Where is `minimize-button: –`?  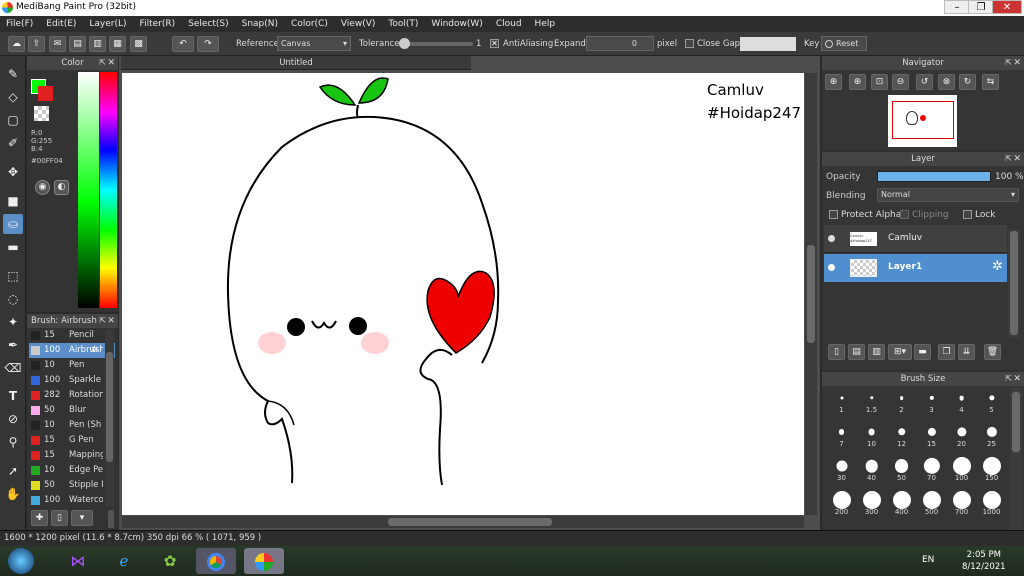 minimize-button: – is located at coordinates (957, 7).